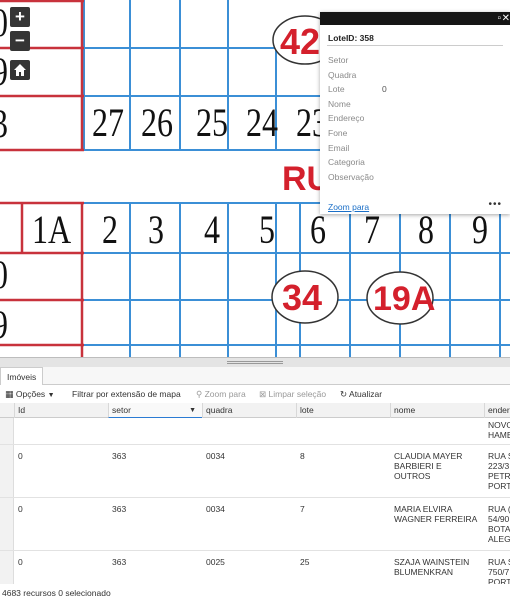 The image size is (510, 602). What do you see at coordinates (372, 229) in the screenshot?
I see `lot-number: 7` at bounding box center [372, 229].